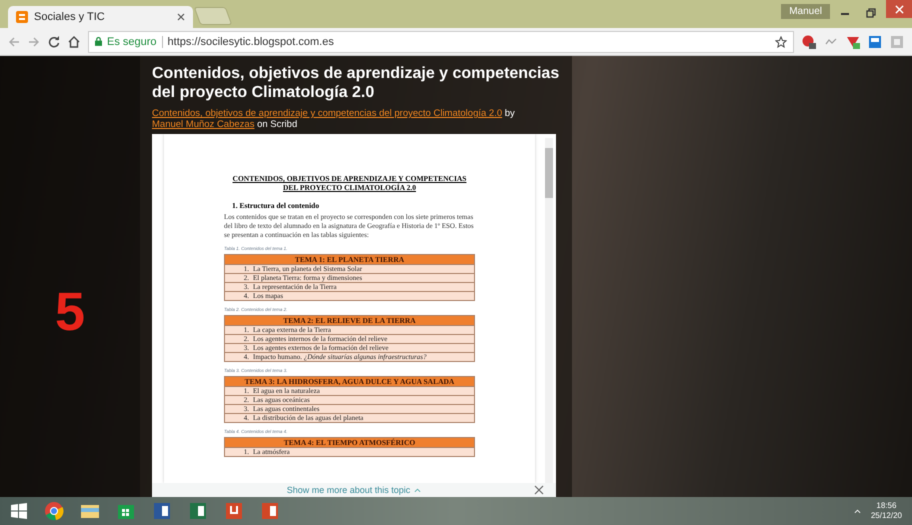  I want to click on browser-tab: Sociales y TIC, so click(100, 17).